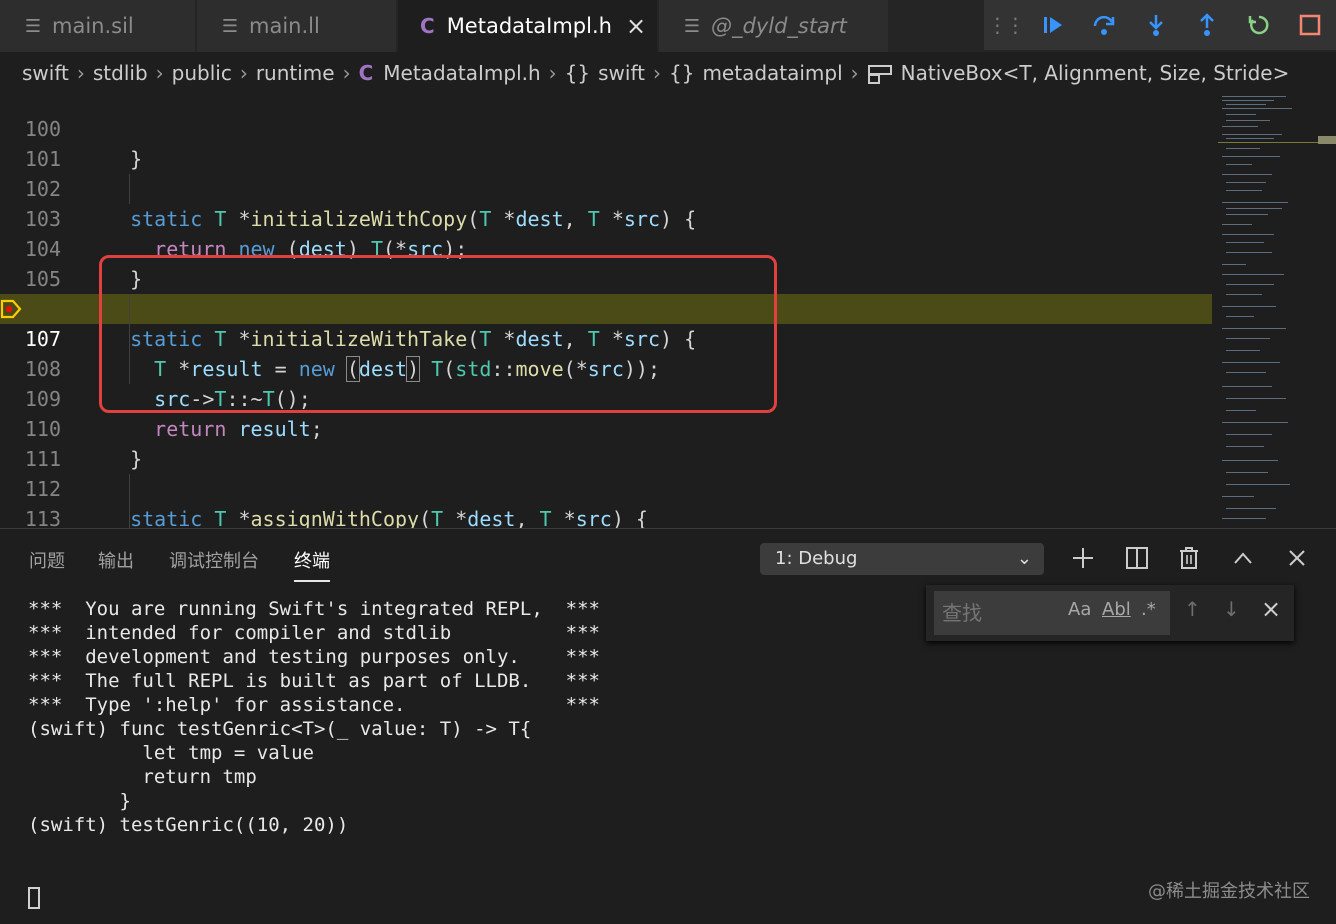  Describe the element at coordinates (312, 560) in the screenshot. I see `tab-terminal: 终端` at that location.